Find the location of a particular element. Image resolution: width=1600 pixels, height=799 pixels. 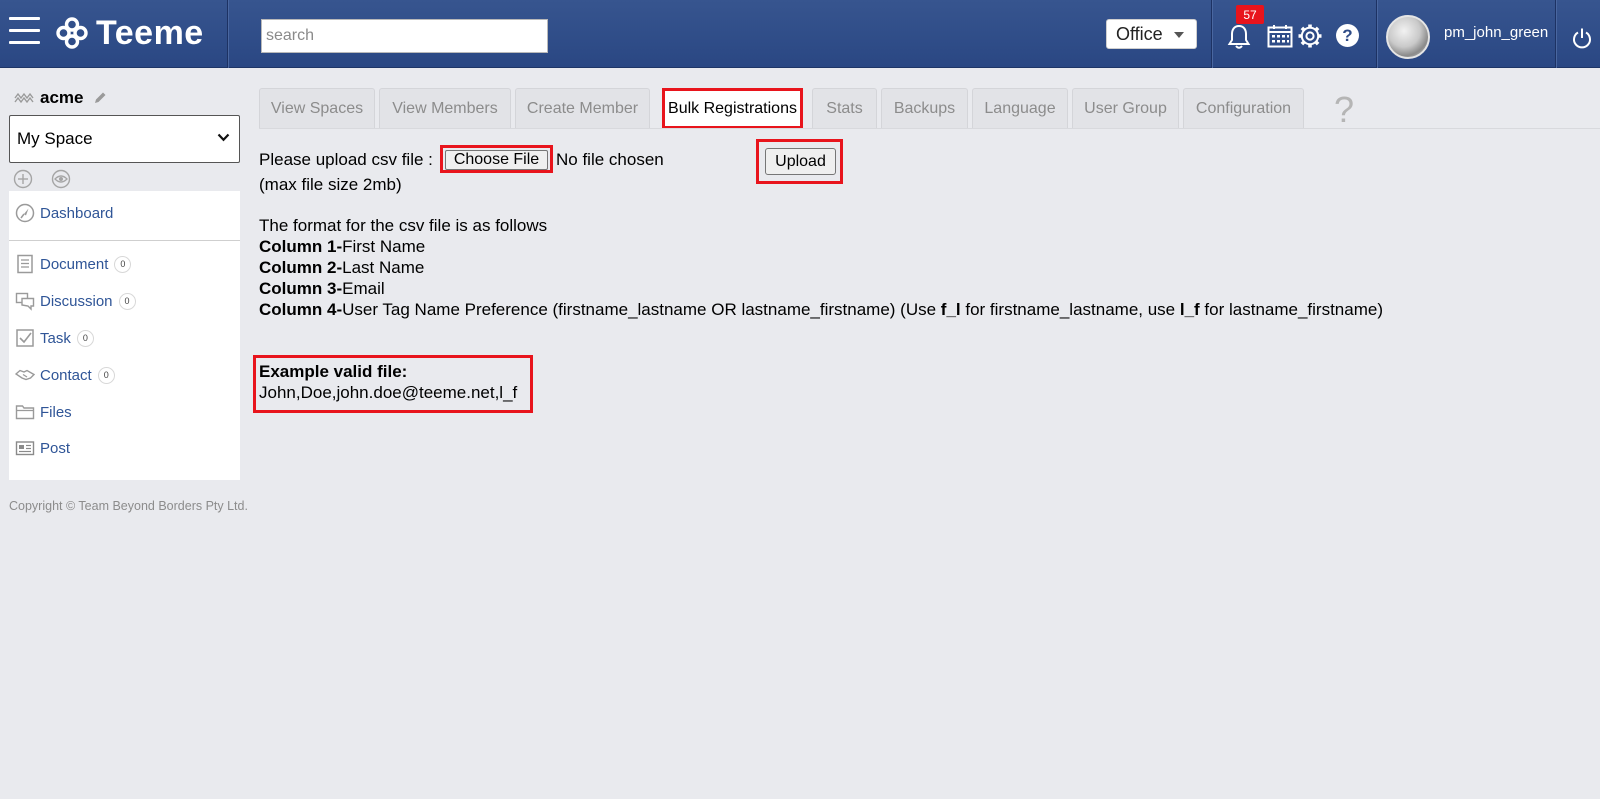

code-l-f: l_f is located at coordinates (1189, 309).